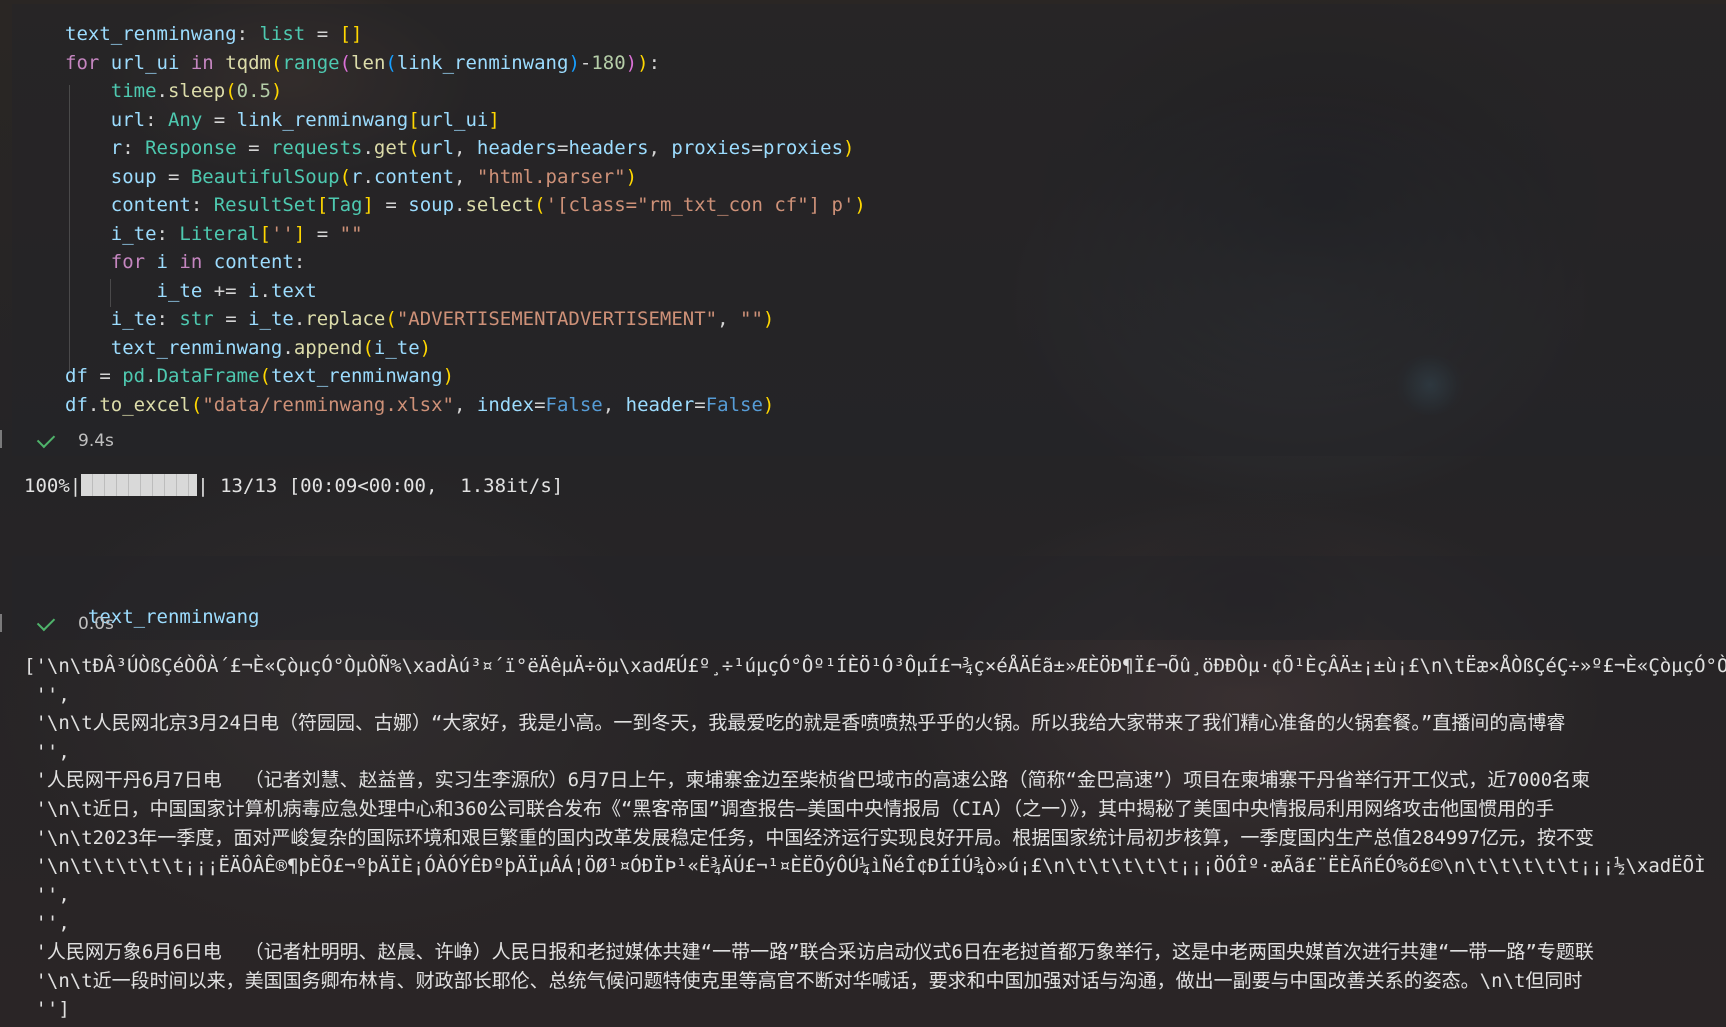 Image resolution: width=1726 pixels, height=1027 pixels. What do you see at coordinates (368, 205) in the screenshot?
I see `code-token: ]` at bounding box center [368, 205].